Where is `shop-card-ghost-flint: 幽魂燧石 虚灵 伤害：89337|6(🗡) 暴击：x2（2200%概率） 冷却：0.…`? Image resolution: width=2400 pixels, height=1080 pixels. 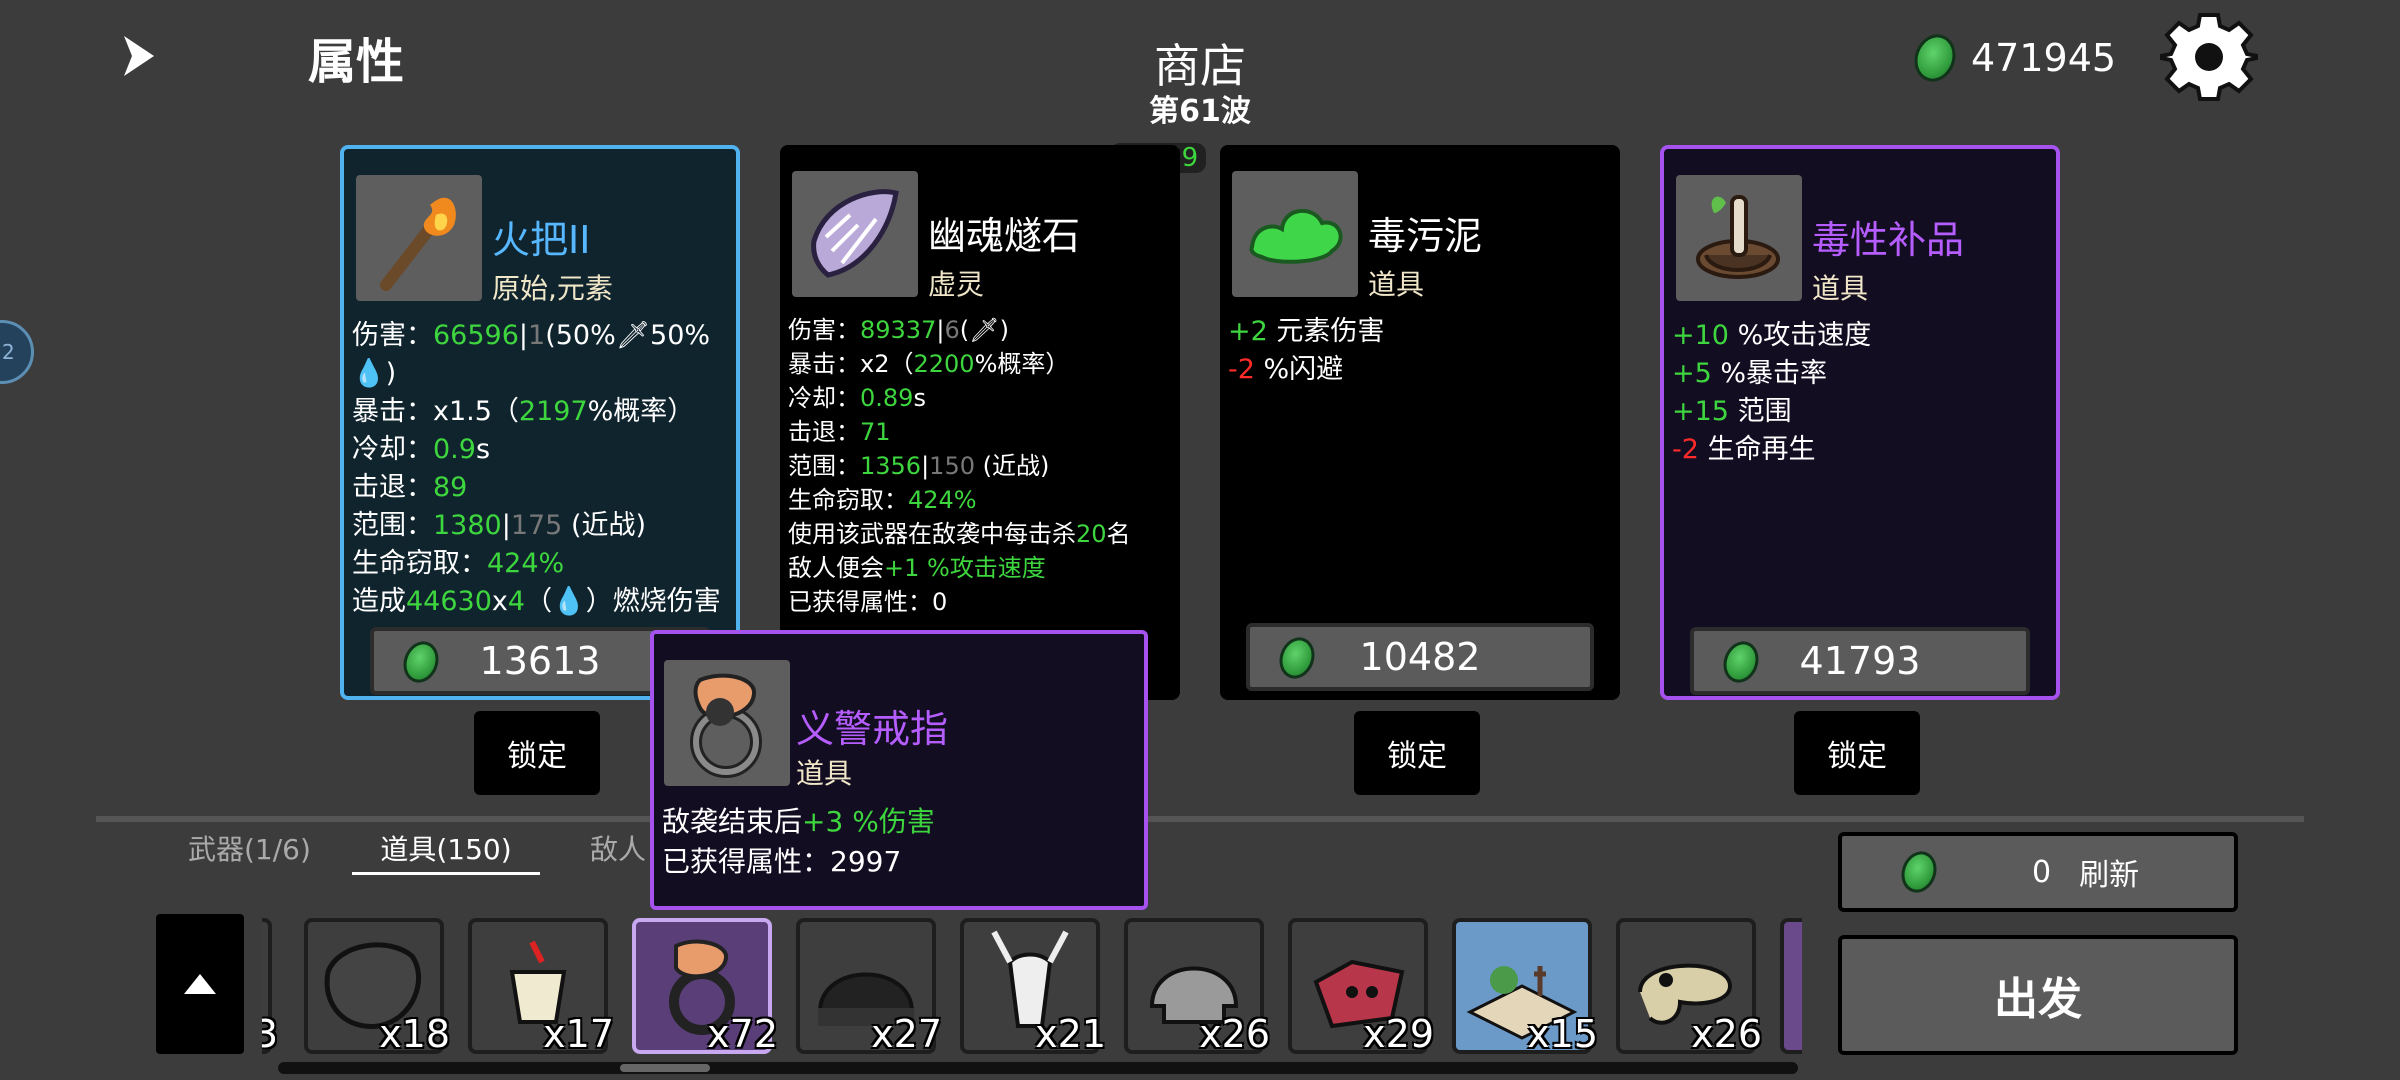 shop-card-ghost-flint: 幽魂燧石 虚灵 伤害：89337|6(🗡) 暴击：x2（2200%概率） 冷却：0.… is located at coordinates (980, 422).